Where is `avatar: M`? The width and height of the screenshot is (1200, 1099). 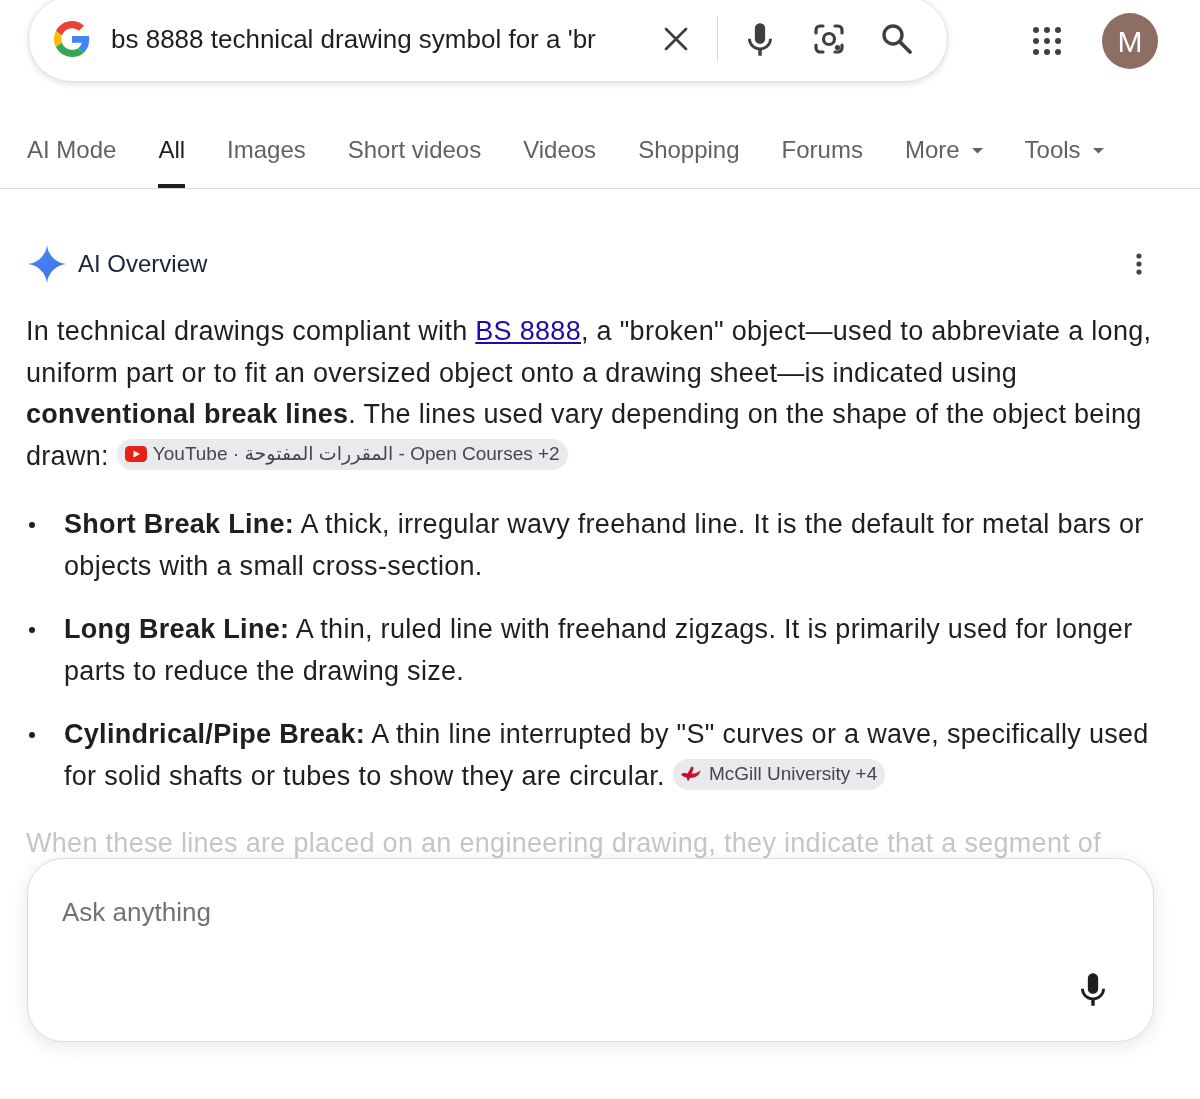
avatar: M is located at coordinates (1130, 41).